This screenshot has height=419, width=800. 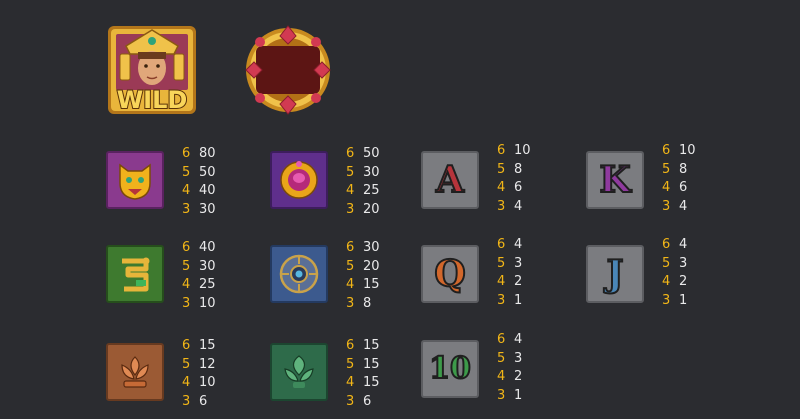 I want to click on letter-q-text: Q, so click(x=449, y=274).